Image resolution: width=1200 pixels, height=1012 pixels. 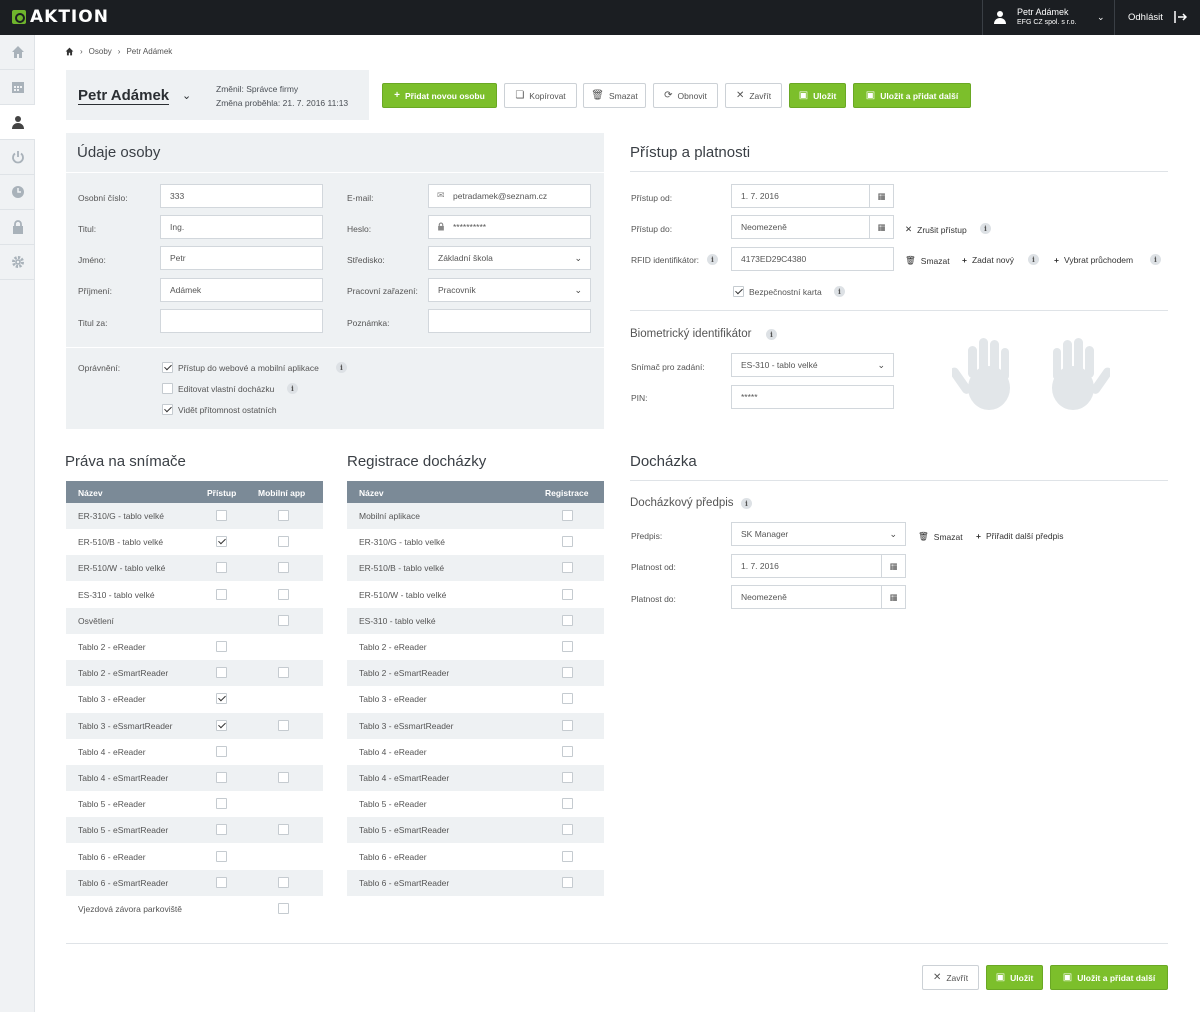 I want to click on email-input: ✉ petradamek@seznam.cz, so click(x=509, y=196).